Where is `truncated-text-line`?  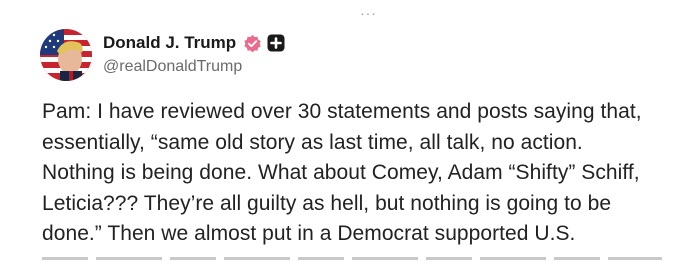 truncated-text-line is located at coordinates (352, 259).